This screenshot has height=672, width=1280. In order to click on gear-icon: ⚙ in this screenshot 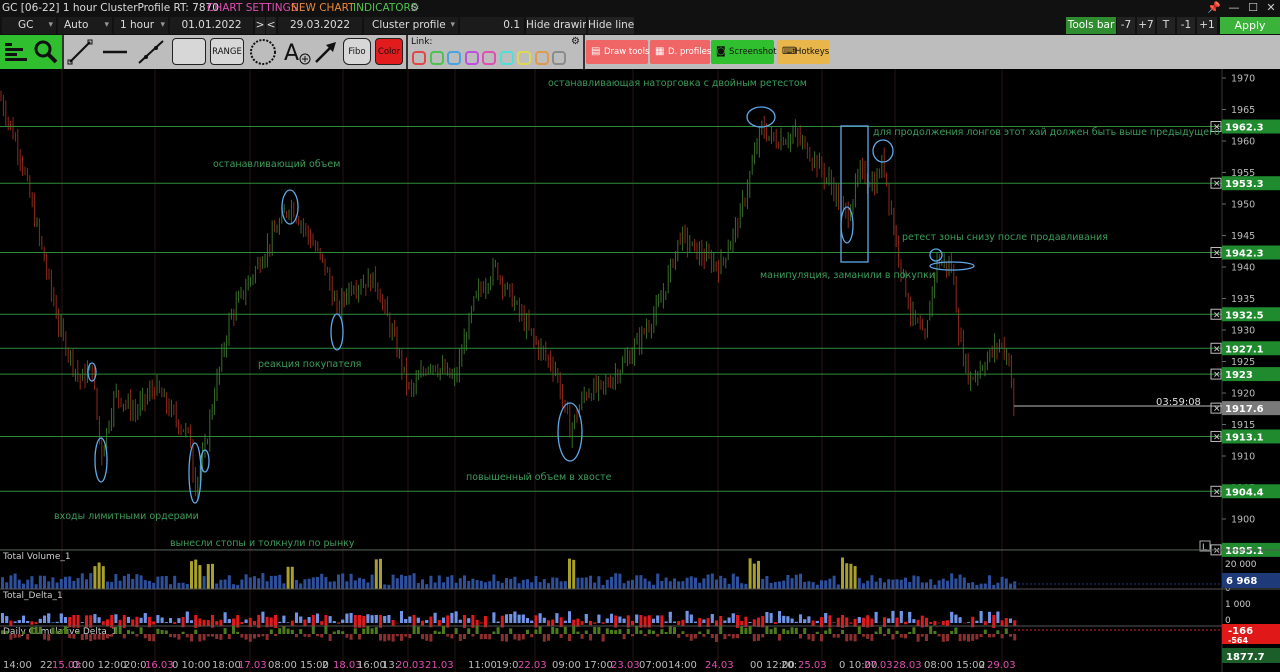, I will do `click(414, 8)`.